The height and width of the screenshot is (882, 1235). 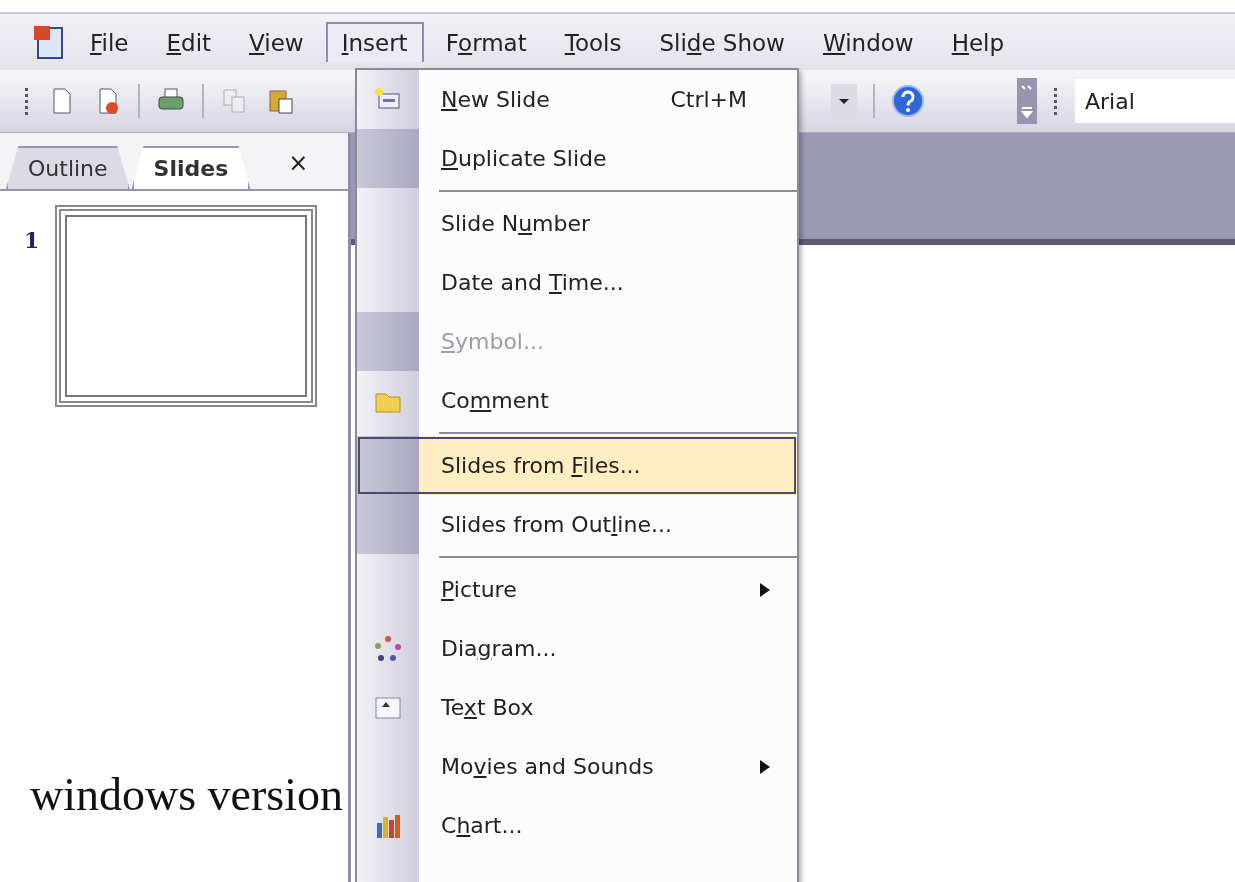 I want to click on menu-item: Movies and Sounds, so click(x=577, y=766).